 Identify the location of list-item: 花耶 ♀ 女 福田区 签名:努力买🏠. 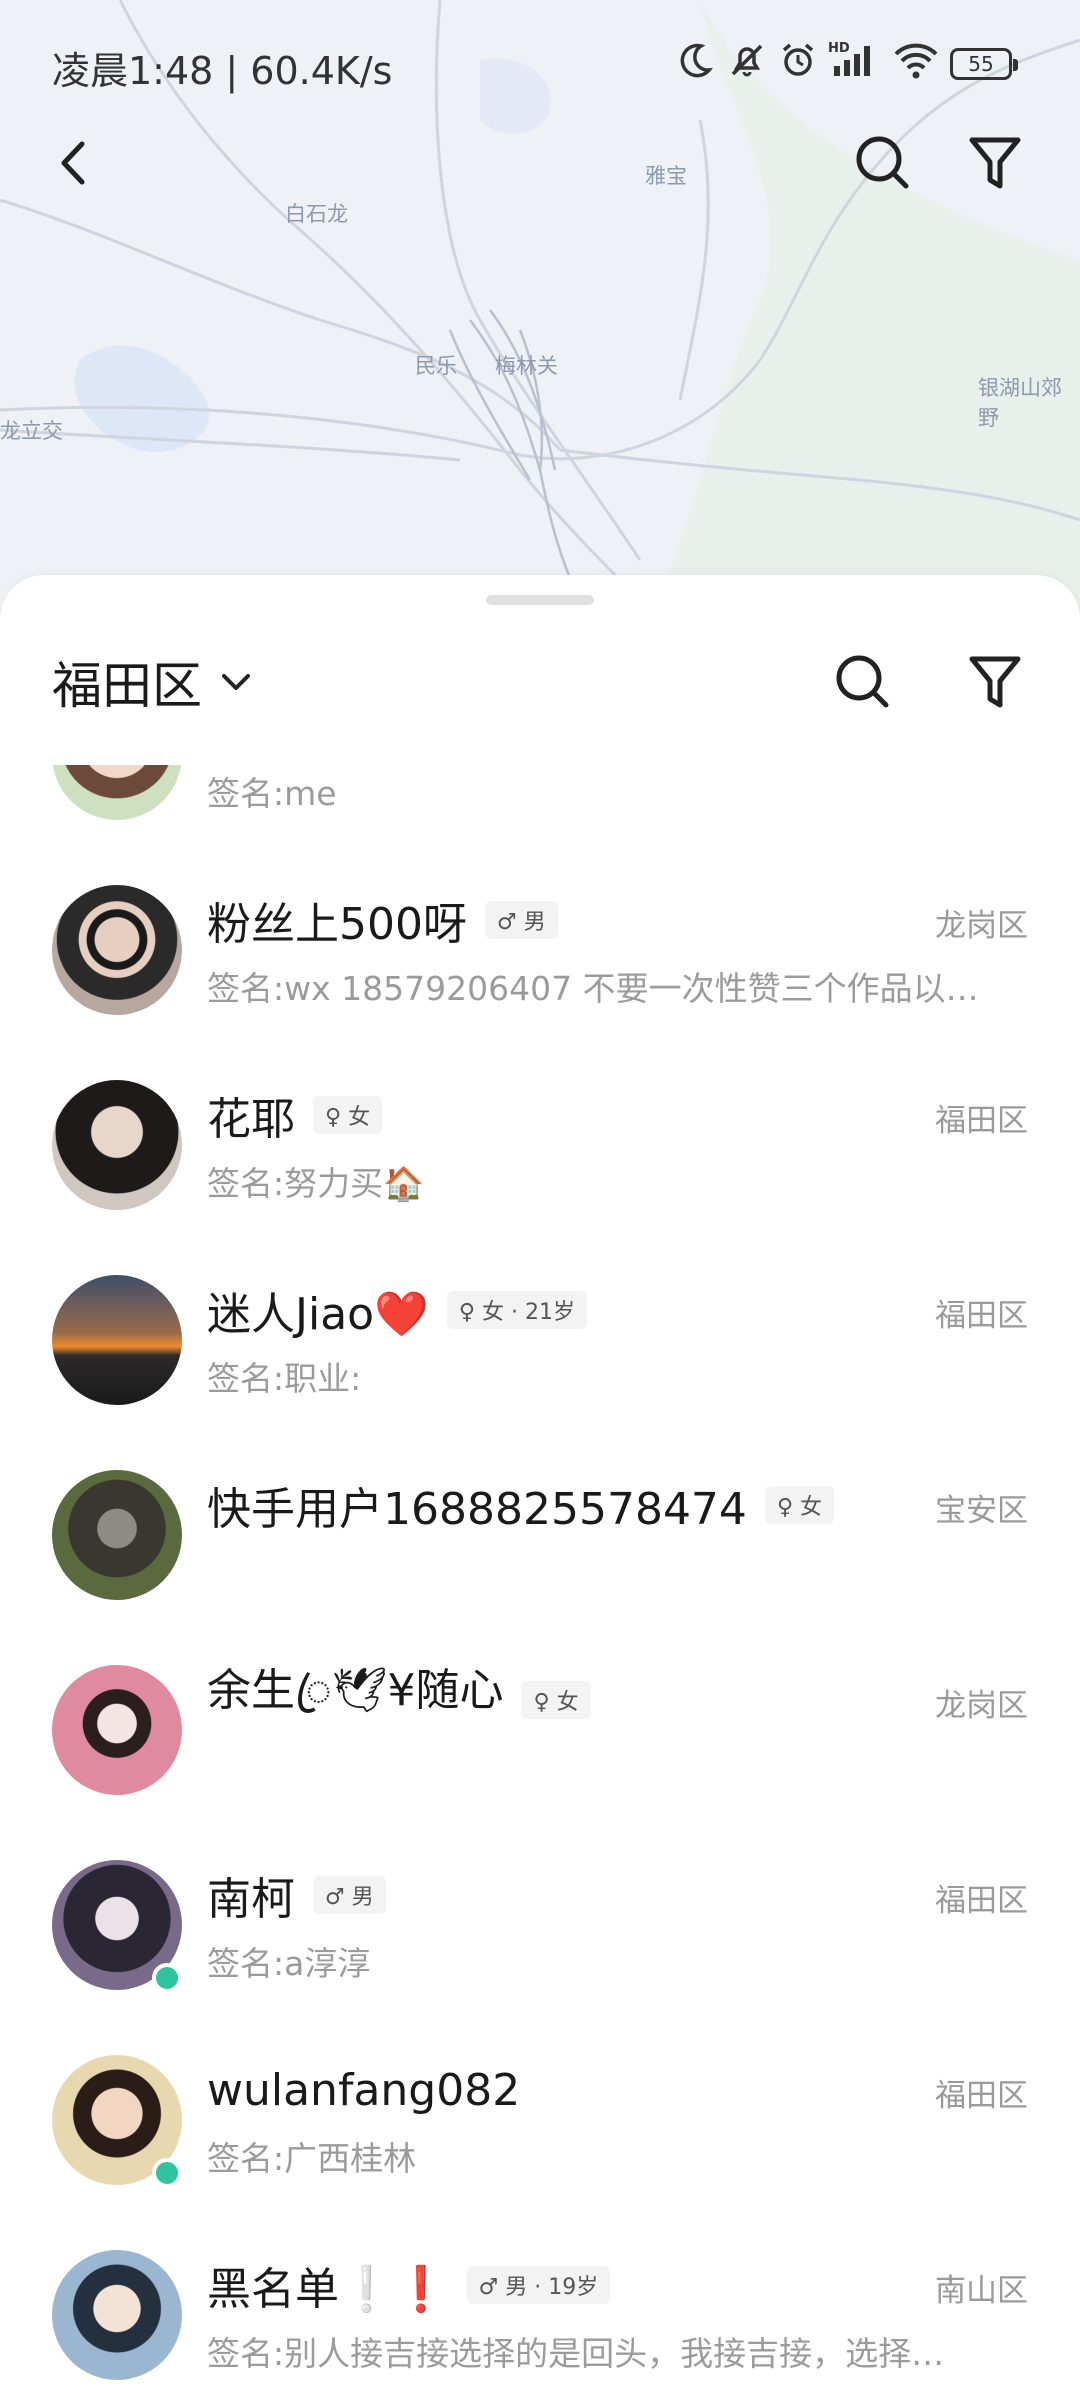
(540, 1177).